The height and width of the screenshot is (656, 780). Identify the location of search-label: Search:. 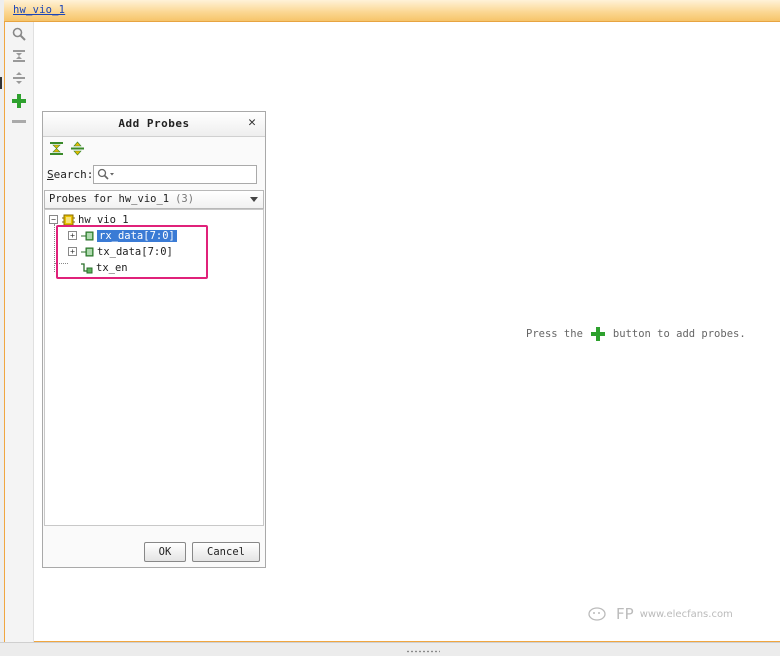
(70, 174).